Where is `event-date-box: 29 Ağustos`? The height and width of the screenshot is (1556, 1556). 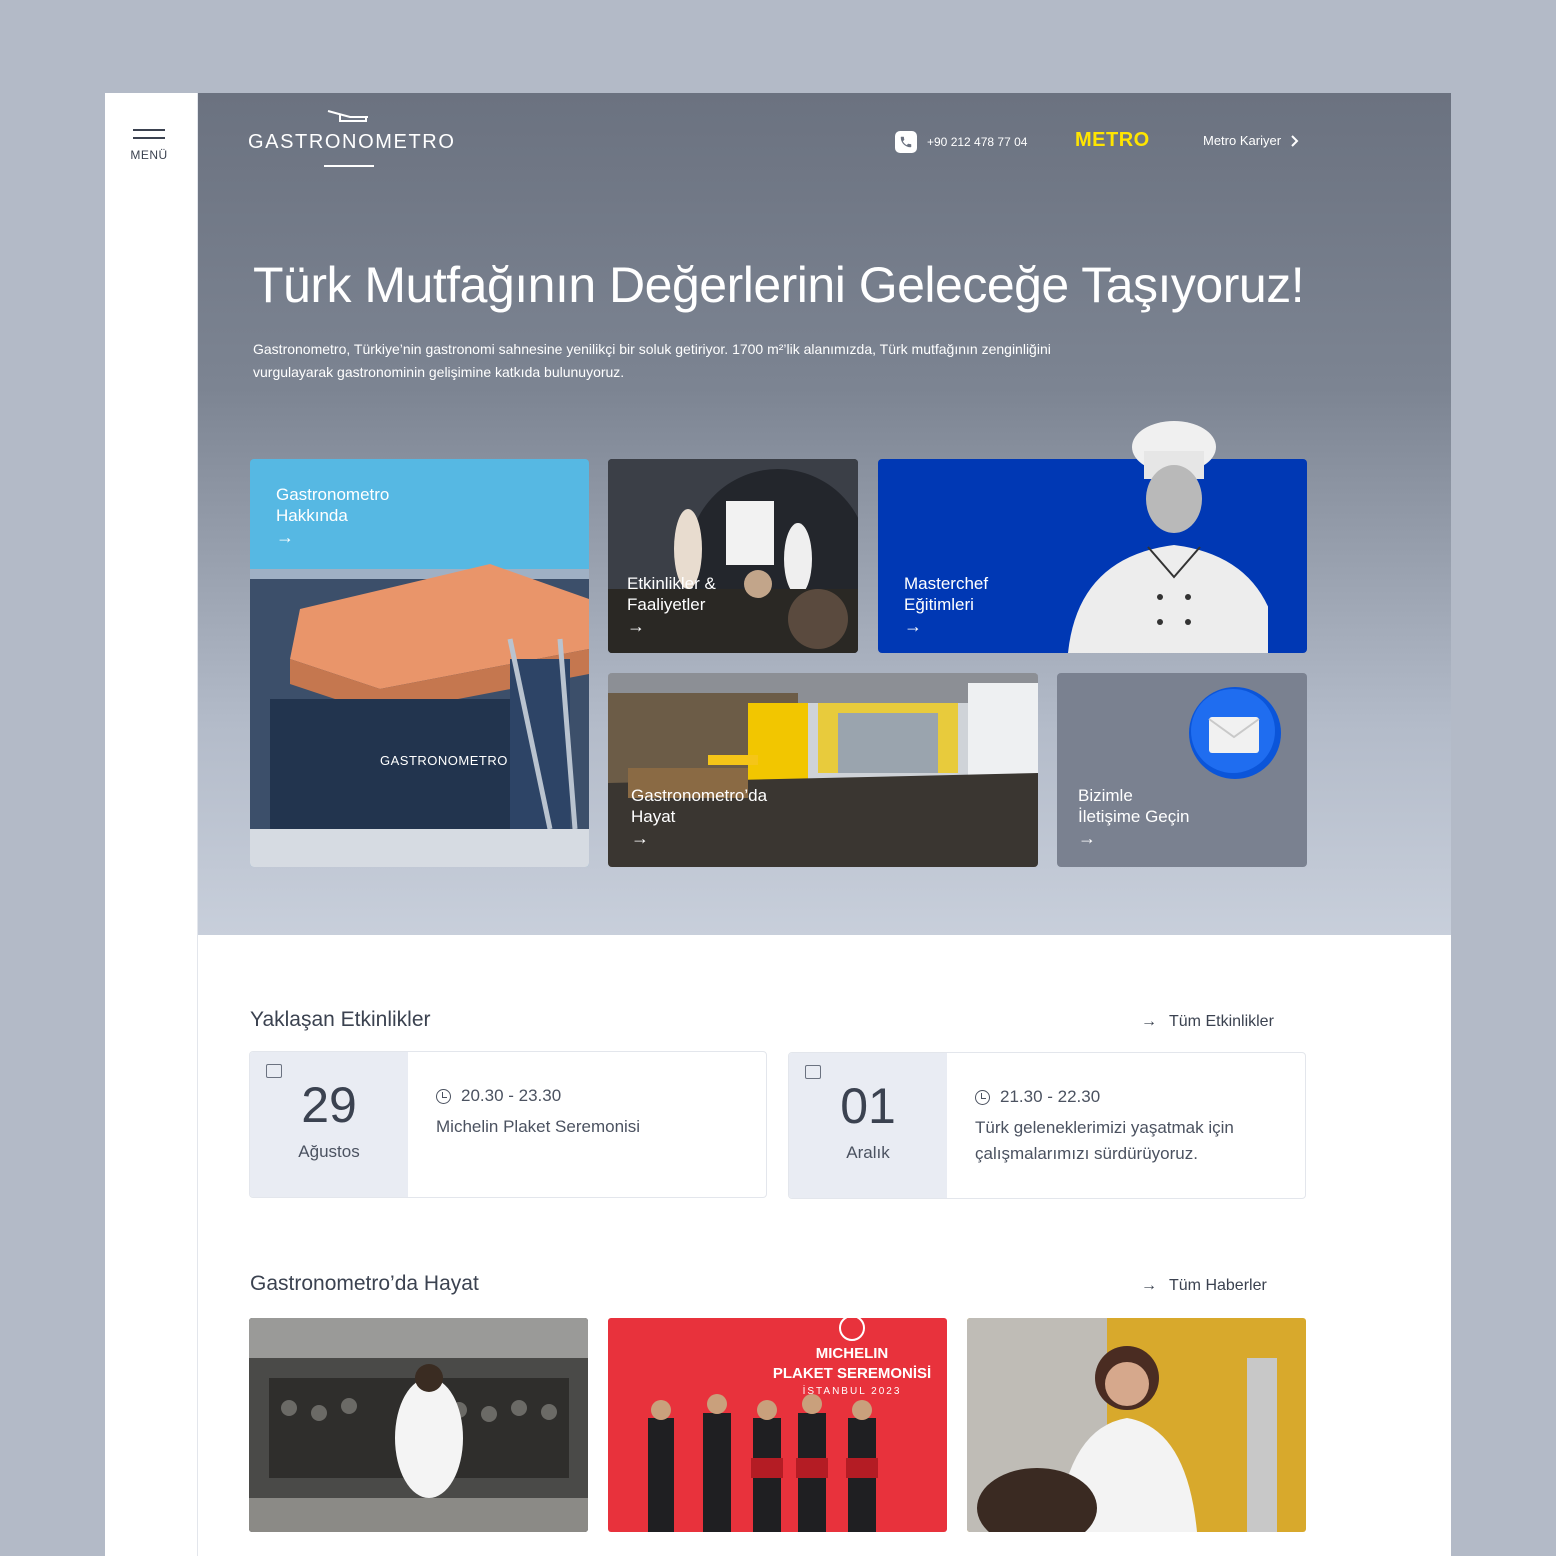
event-date-box: 29 Ağustos is located at coordinates (329, 1124).